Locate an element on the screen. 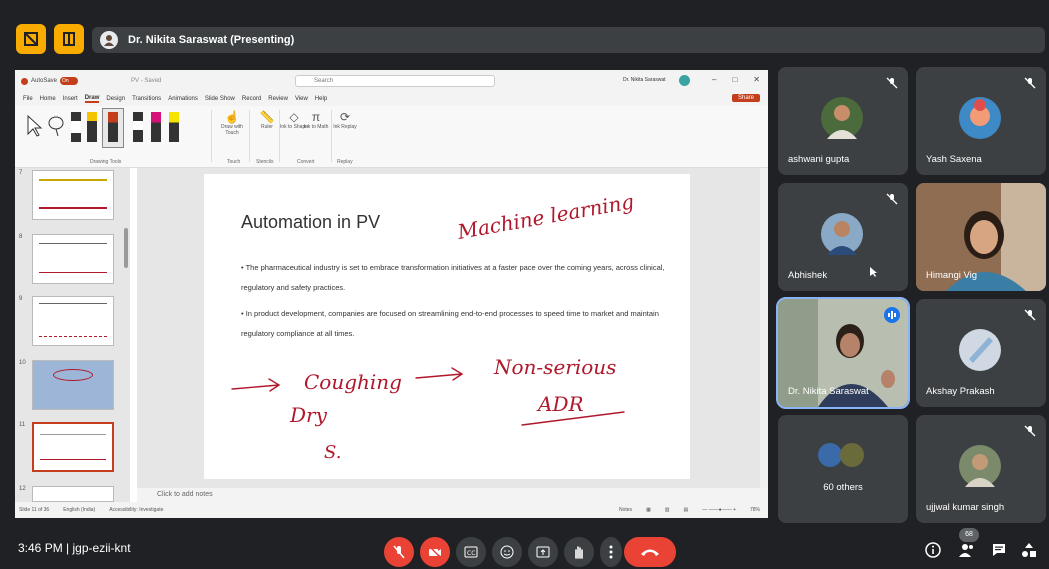  menu-transitions: Transitions is located at coordinates (146, 99).